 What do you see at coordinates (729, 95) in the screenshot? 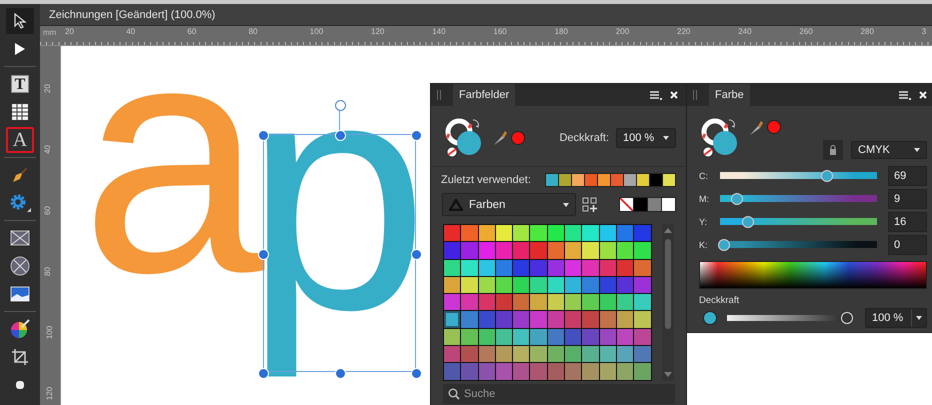
I see `panel-tab: Farbe` at bounding box center [729, 95].